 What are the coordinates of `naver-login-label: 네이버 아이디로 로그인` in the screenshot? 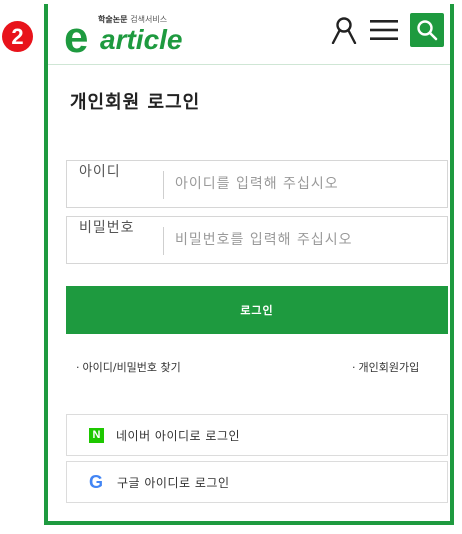 It's located at (178, 435).